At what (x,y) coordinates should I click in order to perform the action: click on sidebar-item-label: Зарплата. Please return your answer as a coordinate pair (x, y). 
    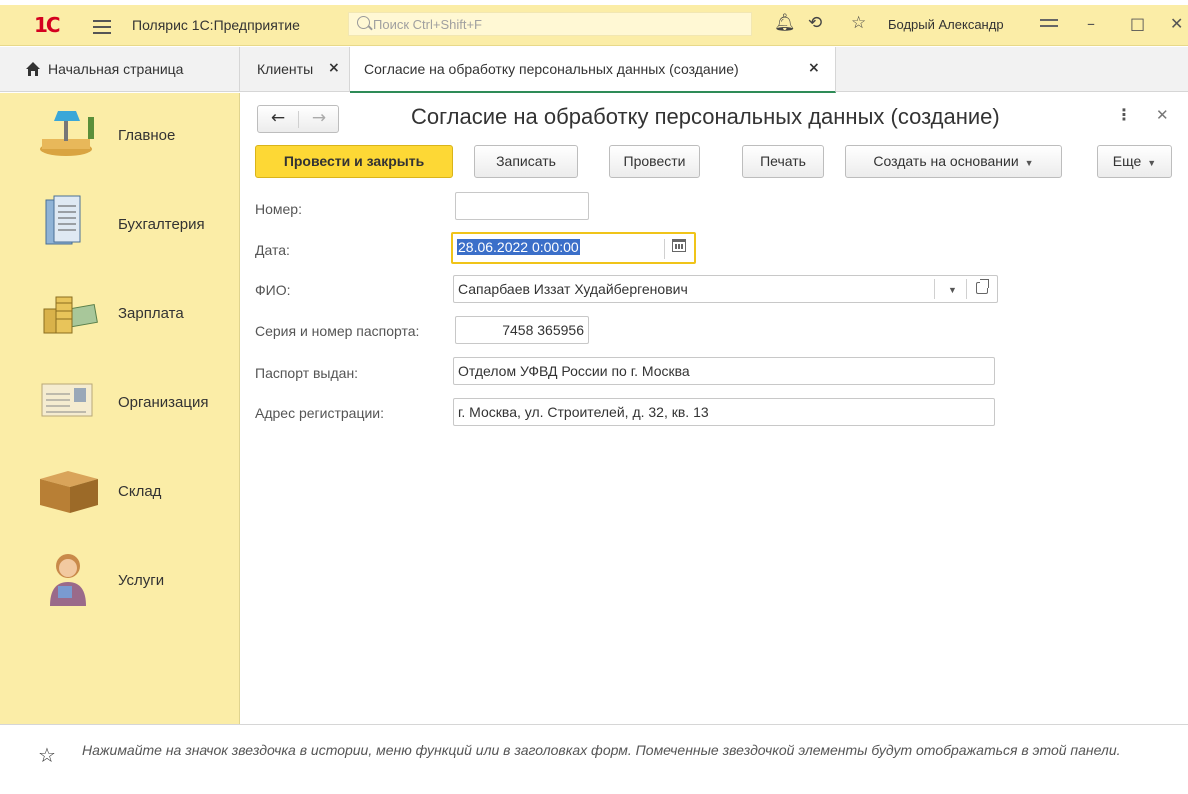
    Looking at the image, I should click on (151, 313).